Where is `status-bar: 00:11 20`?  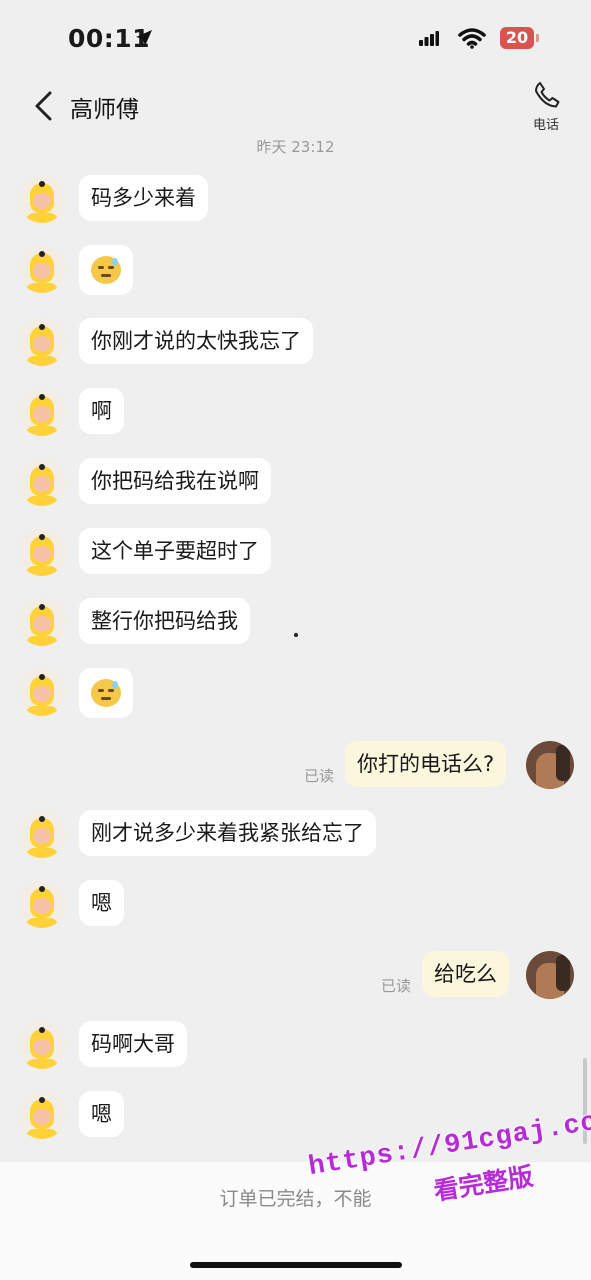 status-bar: 00:11 20 is located at coordinates (295, 40).